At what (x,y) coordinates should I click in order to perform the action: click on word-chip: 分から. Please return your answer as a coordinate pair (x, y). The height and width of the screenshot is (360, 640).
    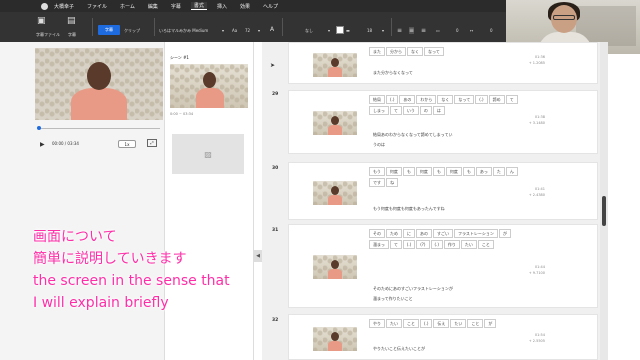
    Looking at the image, I should click on (396, 51).